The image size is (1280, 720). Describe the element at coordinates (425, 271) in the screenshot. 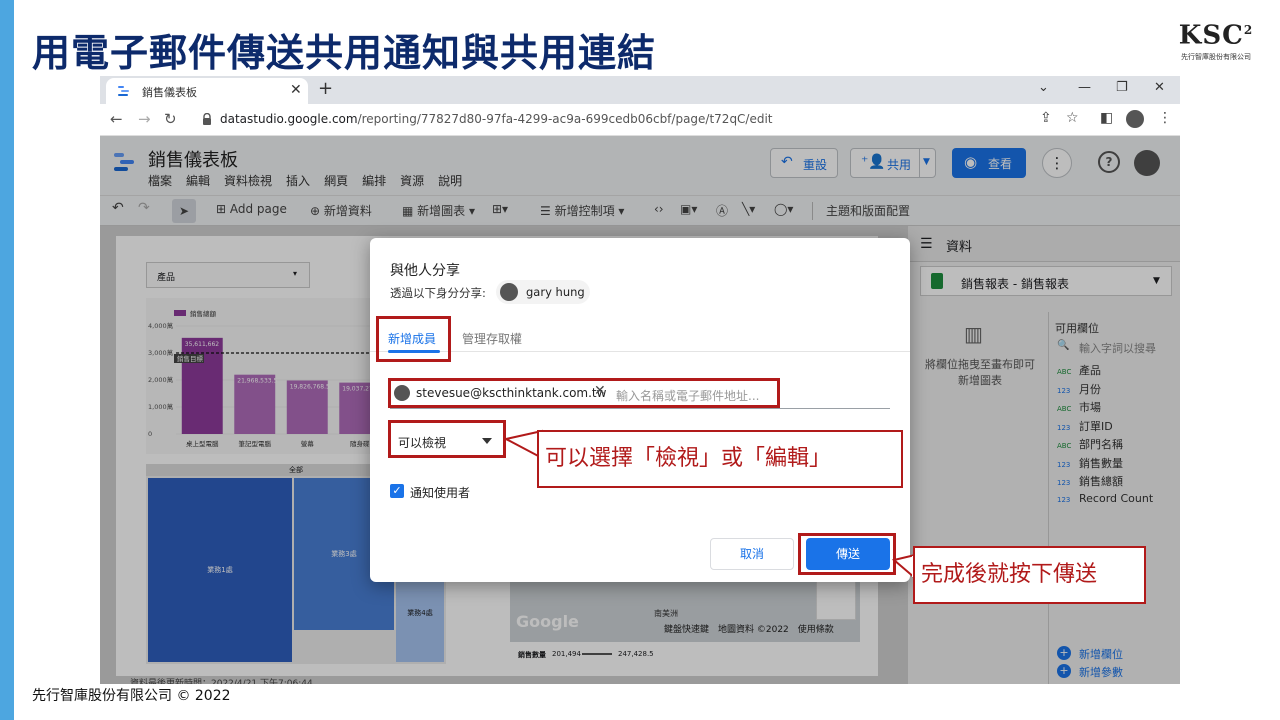

I see `dialog-title: 與他人分享` at that location.